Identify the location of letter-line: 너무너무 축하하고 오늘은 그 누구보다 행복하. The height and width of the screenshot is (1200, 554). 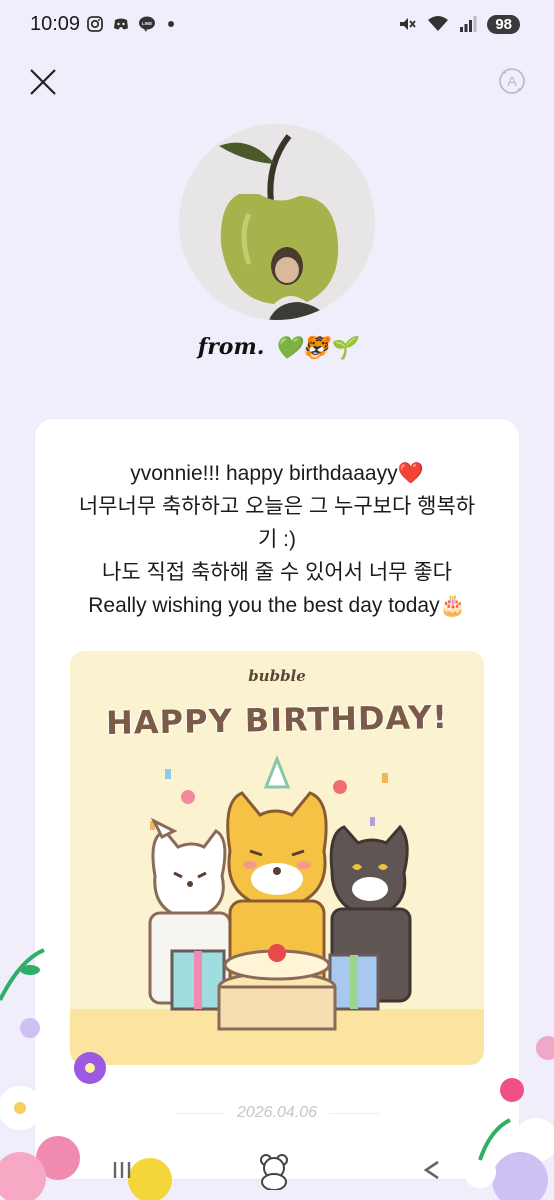
(277, 506).